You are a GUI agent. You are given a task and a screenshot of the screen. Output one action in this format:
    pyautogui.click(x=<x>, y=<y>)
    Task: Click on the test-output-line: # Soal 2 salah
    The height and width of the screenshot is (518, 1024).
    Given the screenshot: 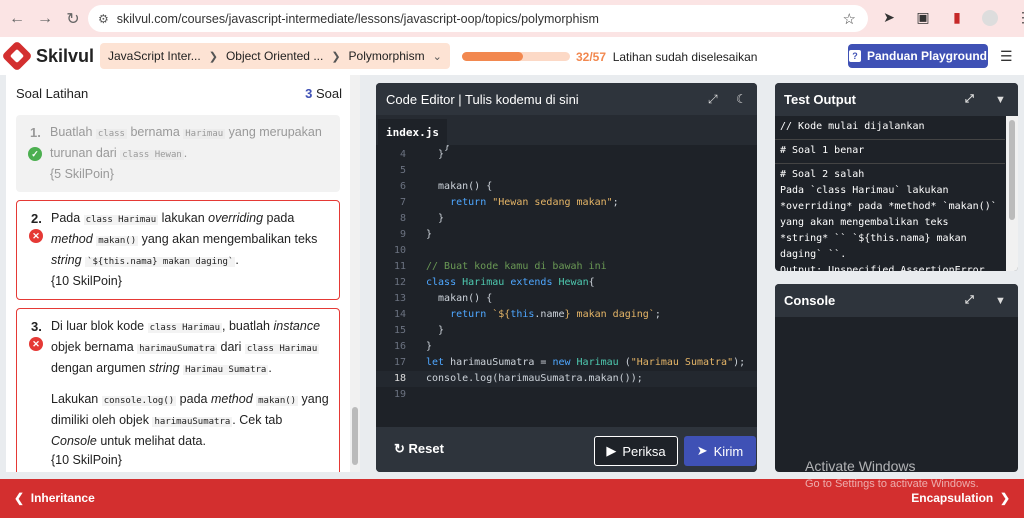 What is the action you would take?
    pyautogui.click(x=822, y=174)
    